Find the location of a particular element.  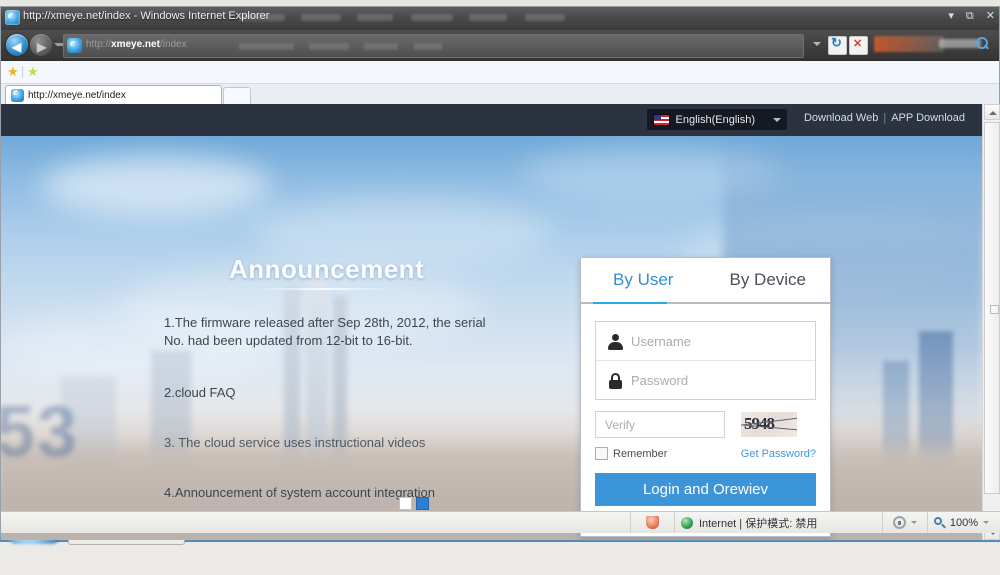

navigation-toolbar: ◀ ▶ http://xmeye.net/index is located at coordinates (500, 45).